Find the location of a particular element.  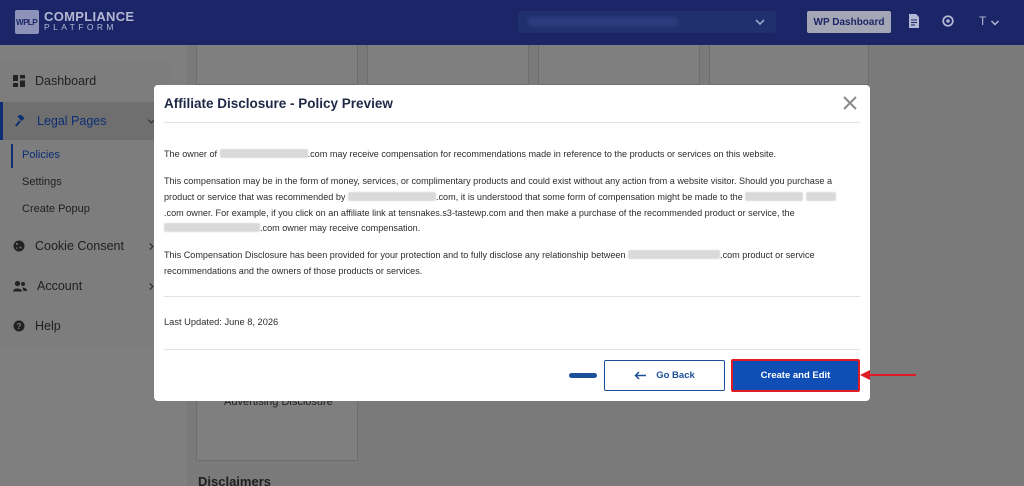

user-avatar-initial: T is located at coordinates (982, 21).